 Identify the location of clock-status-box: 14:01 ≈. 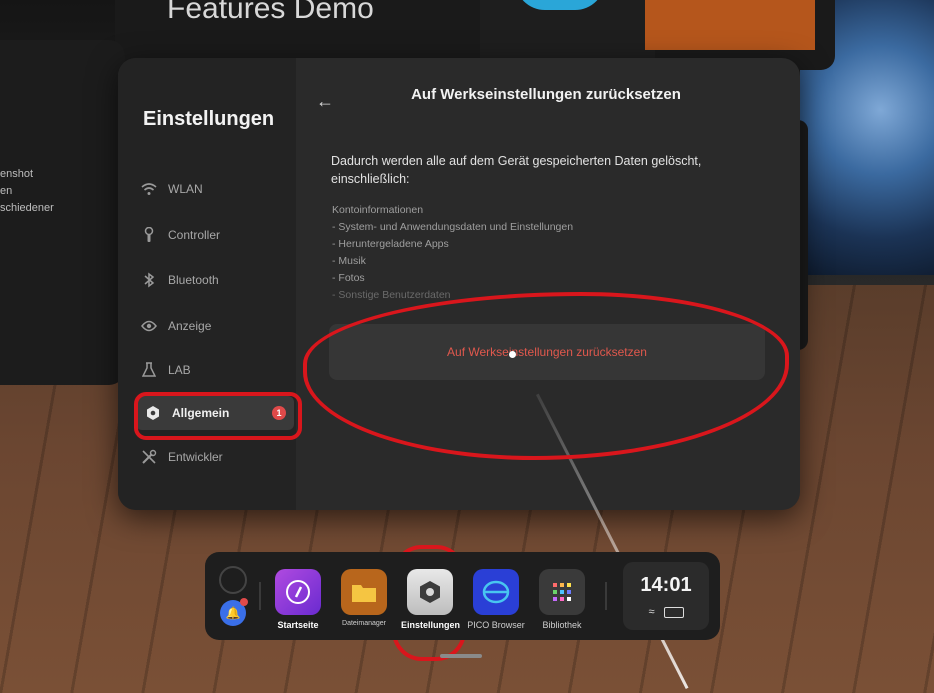
(666, 596).